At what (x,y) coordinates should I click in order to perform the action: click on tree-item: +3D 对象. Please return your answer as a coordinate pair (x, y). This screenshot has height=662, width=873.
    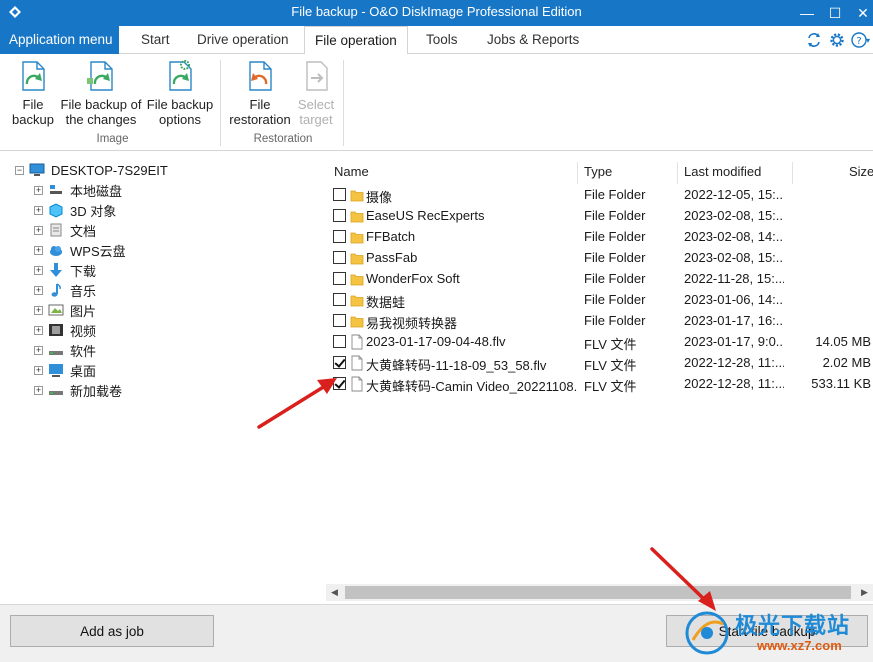
    Looking at the image, I should click on (75, 210).